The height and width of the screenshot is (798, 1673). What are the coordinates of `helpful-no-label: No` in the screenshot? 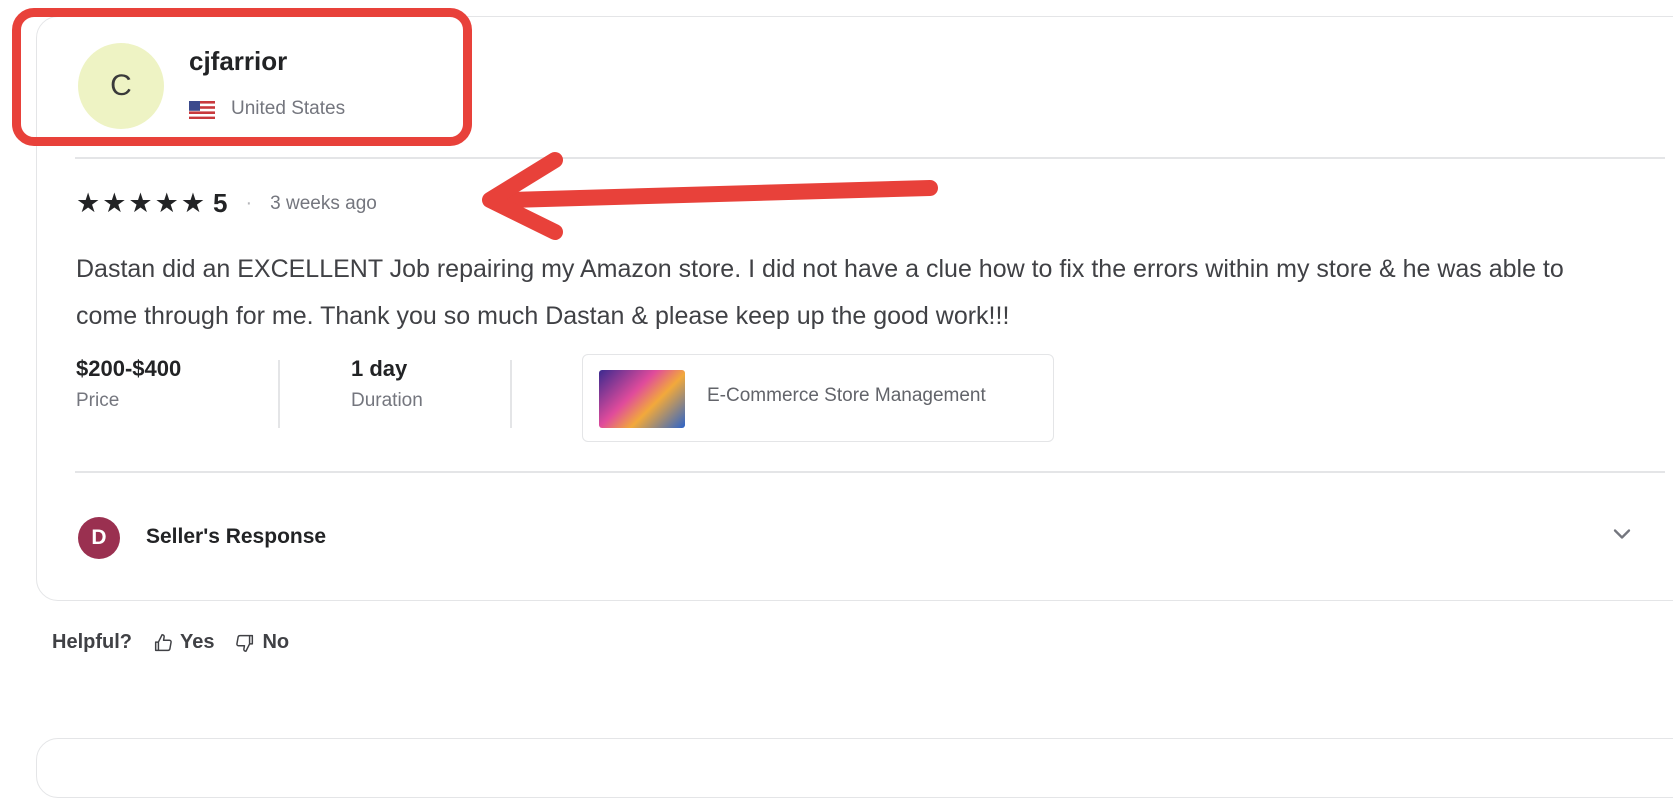 It's located at (276, 642).